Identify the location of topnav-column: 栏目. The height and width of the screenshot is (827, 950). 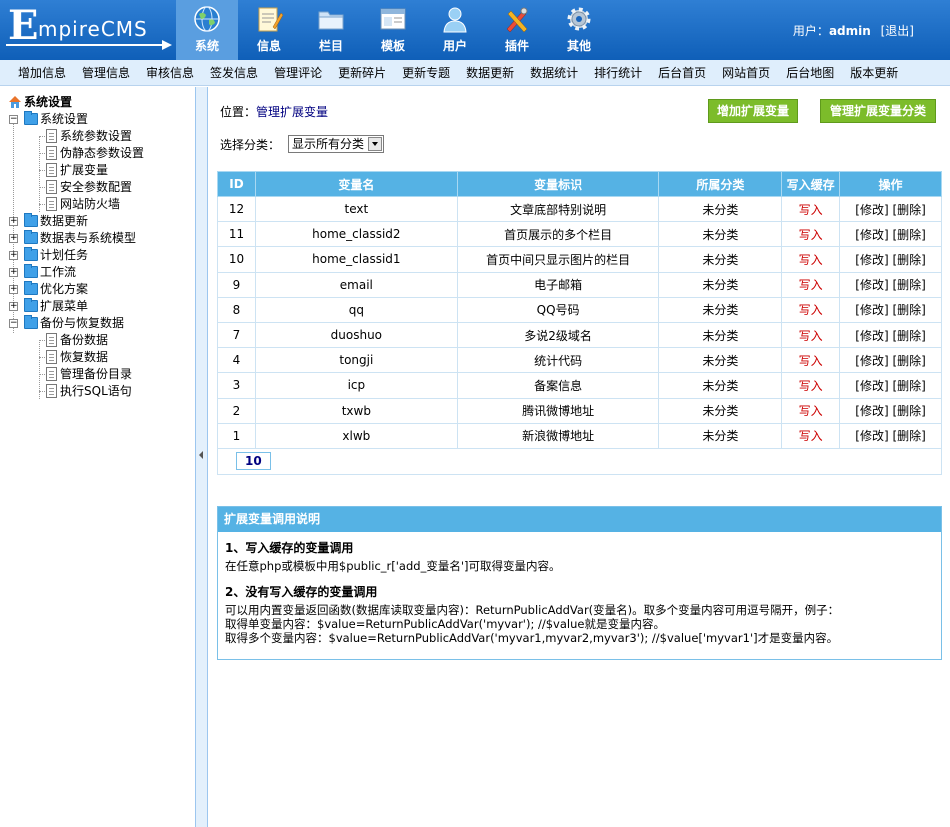
(331, 30).